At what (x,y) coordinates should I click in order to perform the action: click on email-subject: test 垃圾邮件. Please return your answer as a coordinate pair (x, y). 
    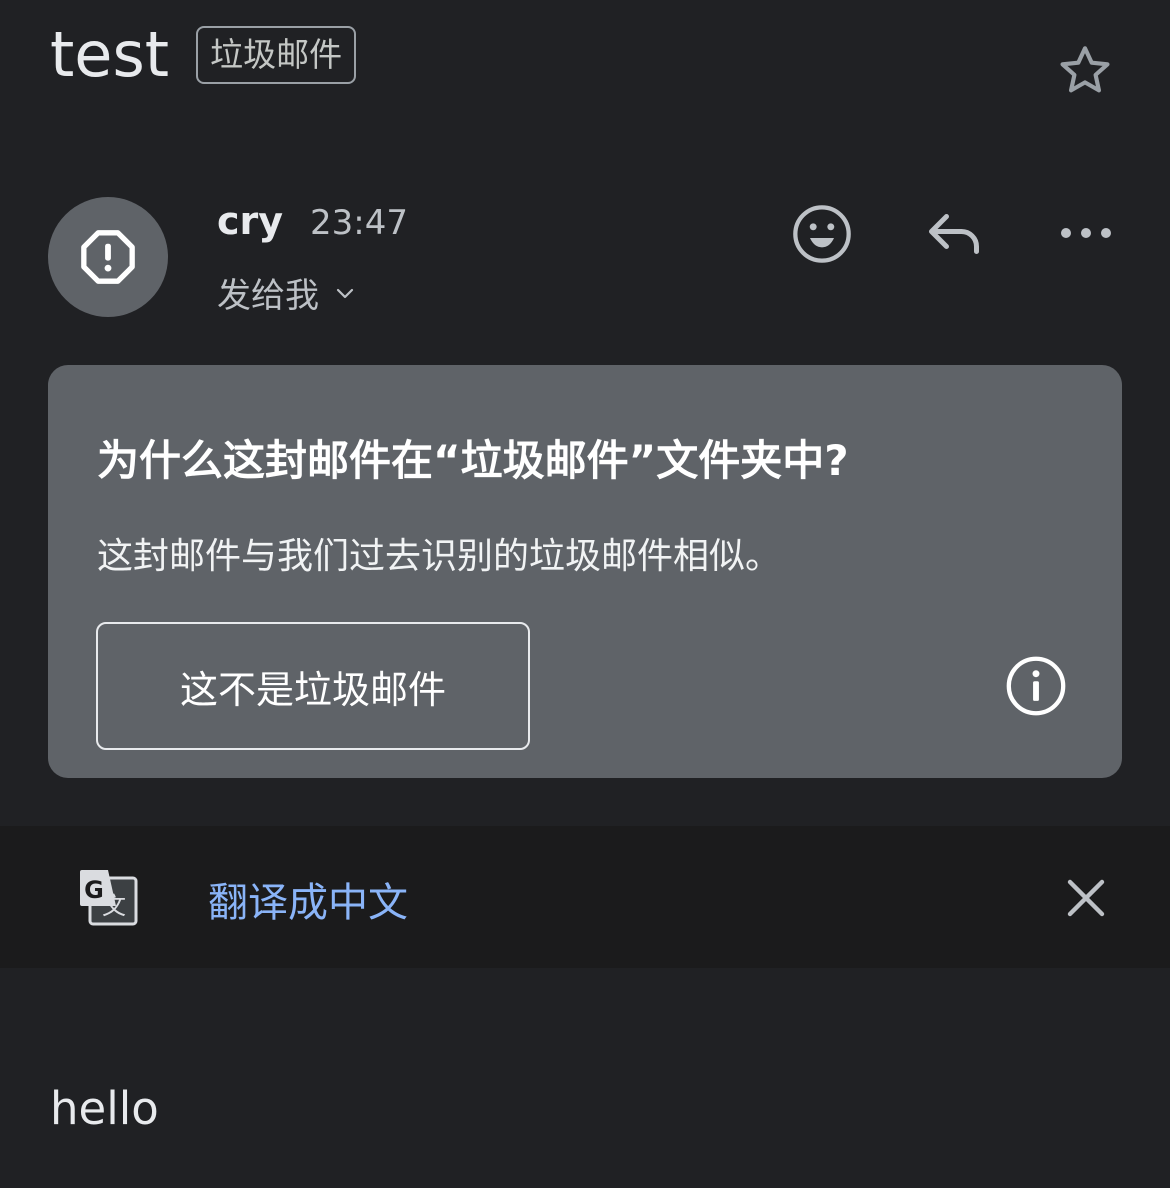
    Looking at the image, I should click on (203, 55).